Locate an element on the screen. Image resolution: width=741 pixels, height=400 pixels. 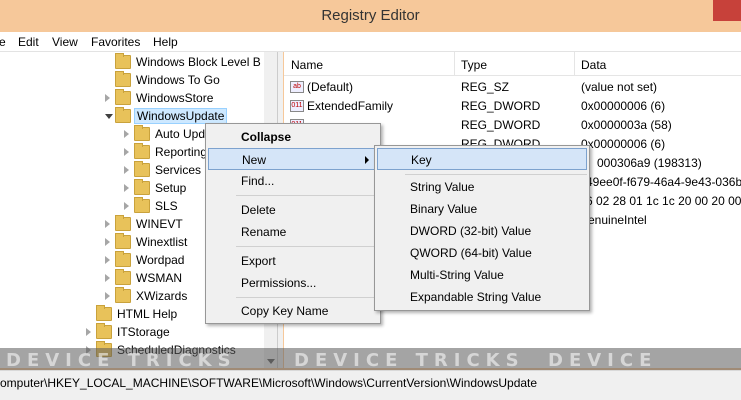
collapse-arrow-icon is located at coordinates (109, 116).